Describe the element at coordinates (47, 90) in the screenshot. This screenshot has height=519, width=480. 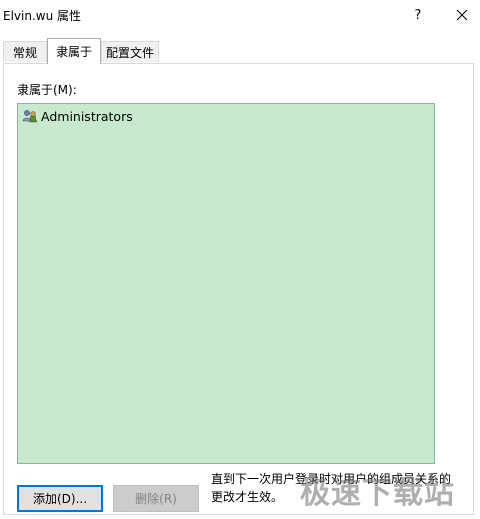
I see `member-of-label: 隶属于(M):` at that location.